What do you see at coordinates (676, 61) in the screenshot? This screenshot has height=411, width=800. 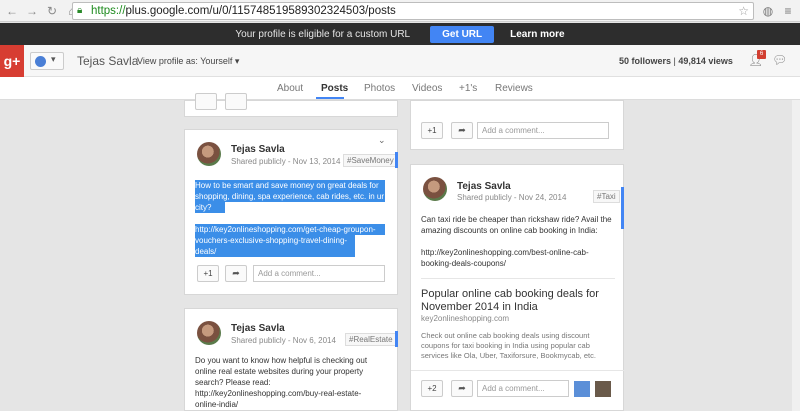 I see `profile-stats: 50 followers | 49,814 views` at bounding box center [676, 61].